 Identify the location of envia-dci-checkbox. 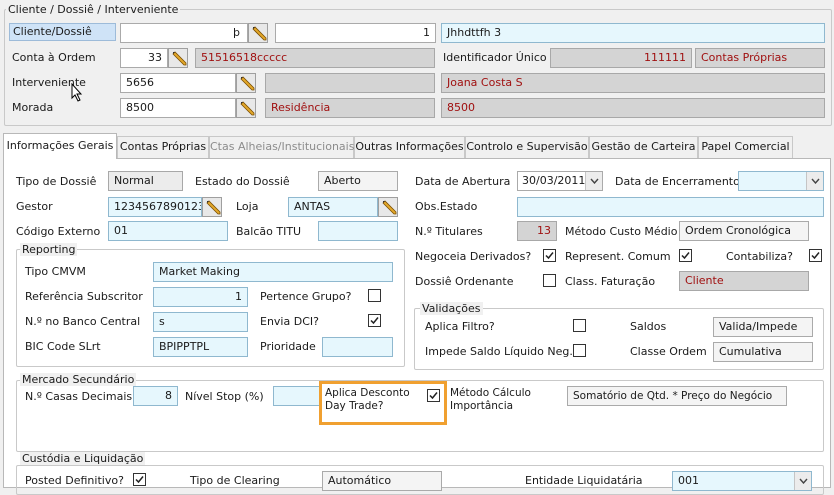
(374, 320).